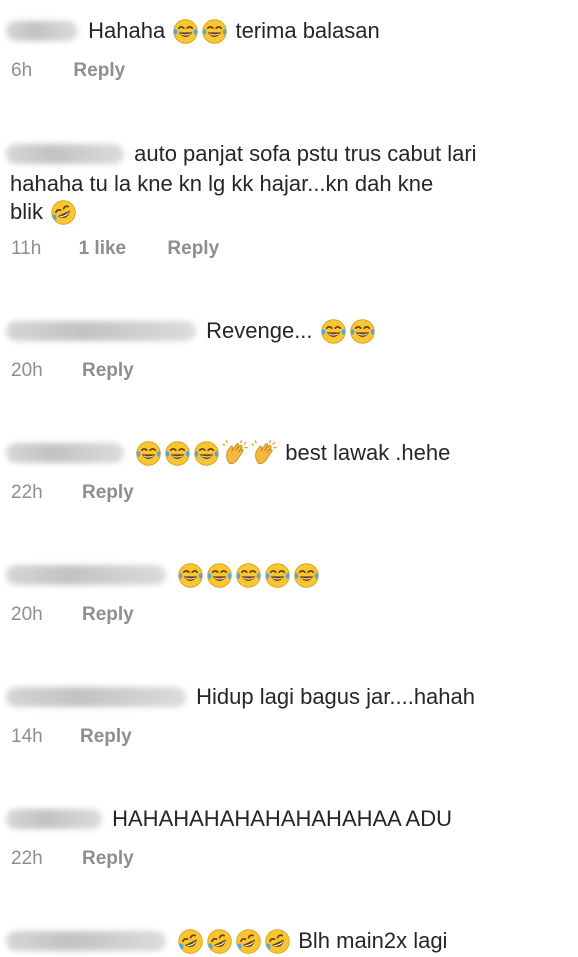 This screenshot has width=578, height=957. What do you see at coordinates (307, 31) in the screenshot?
I see `comment-text: terima balasan` at bounding box center [307, 31].